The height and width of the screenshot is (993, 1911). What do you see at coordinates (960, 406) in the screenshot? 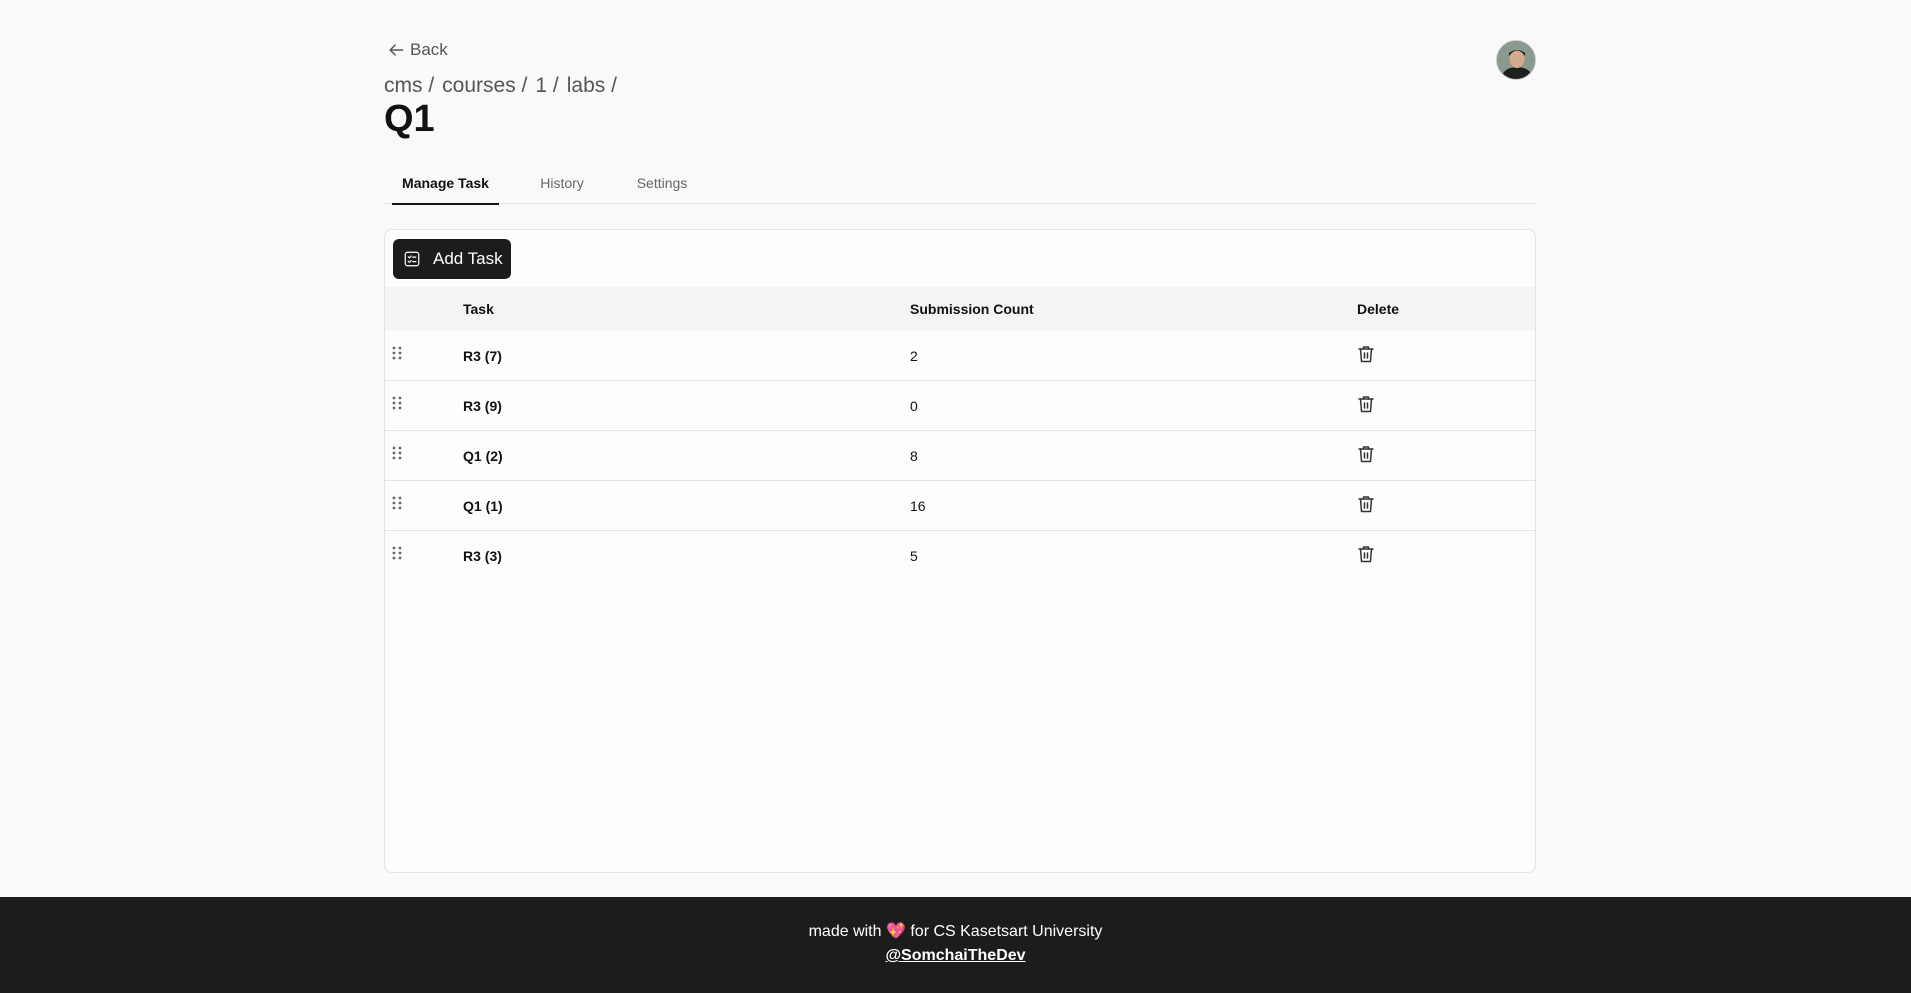
I see `table-row: R3 (9) 0` at bounding box center [960, 406].